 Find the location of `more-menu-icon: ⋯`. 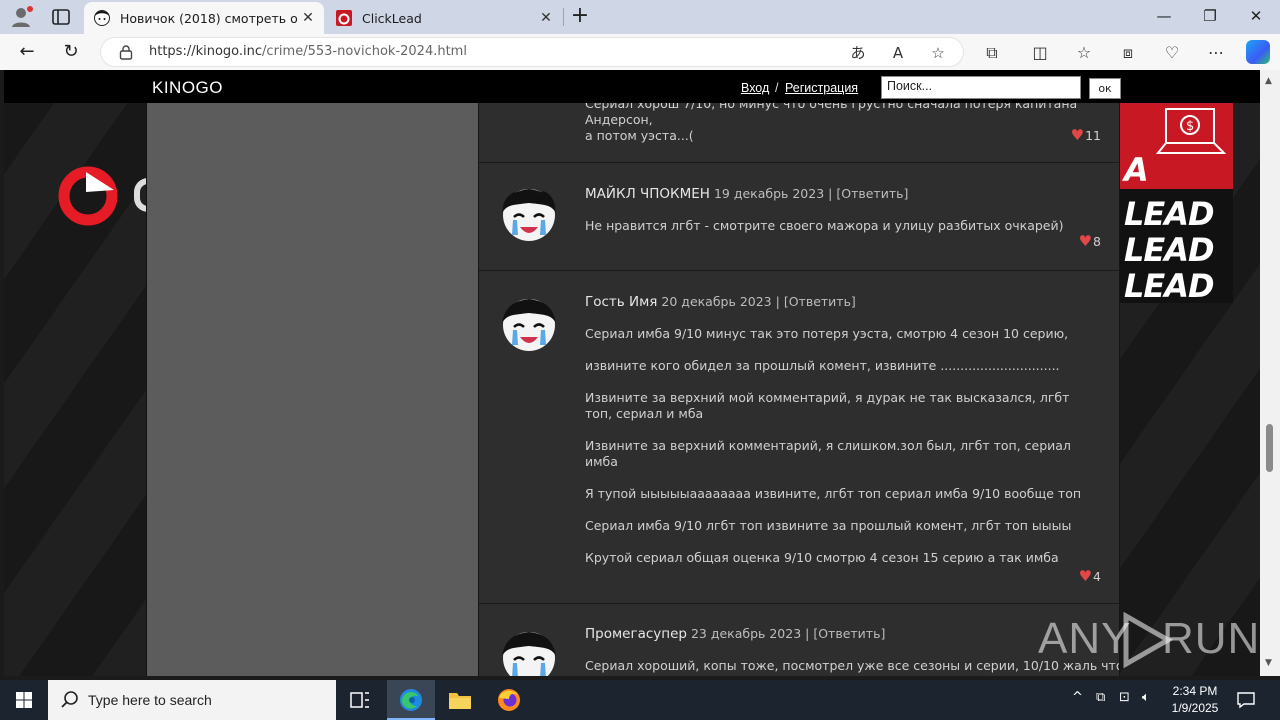

more-menu-icon: ⋯ is located at coordinates (1216, 53).